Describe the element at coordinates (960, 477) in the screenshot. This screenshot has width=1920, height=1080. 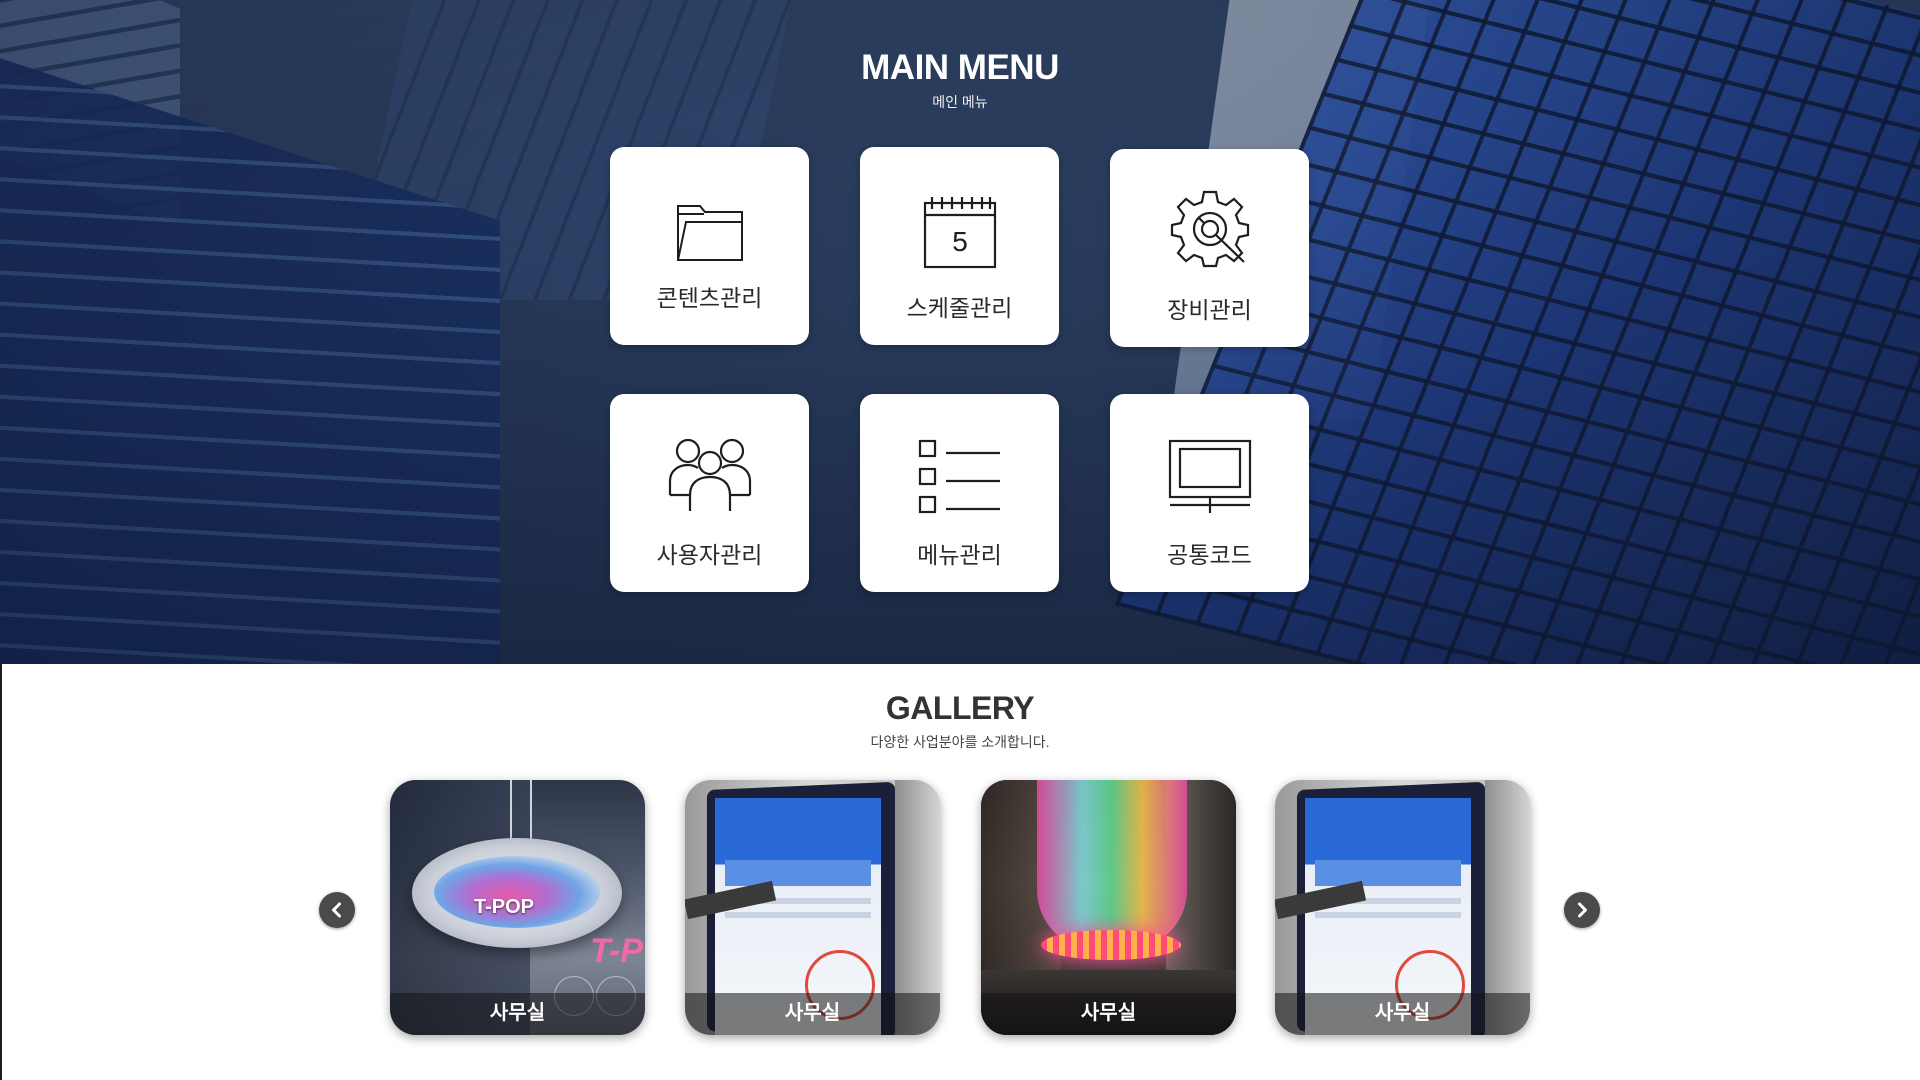
I see `list-icon` at that location.